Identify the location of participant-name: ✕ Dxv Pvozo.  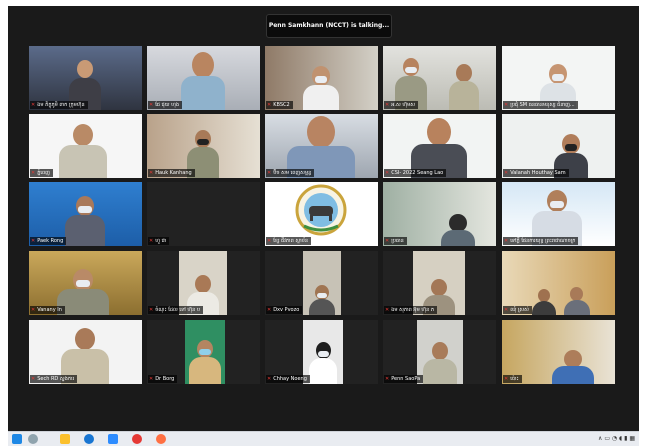
(284, 310).